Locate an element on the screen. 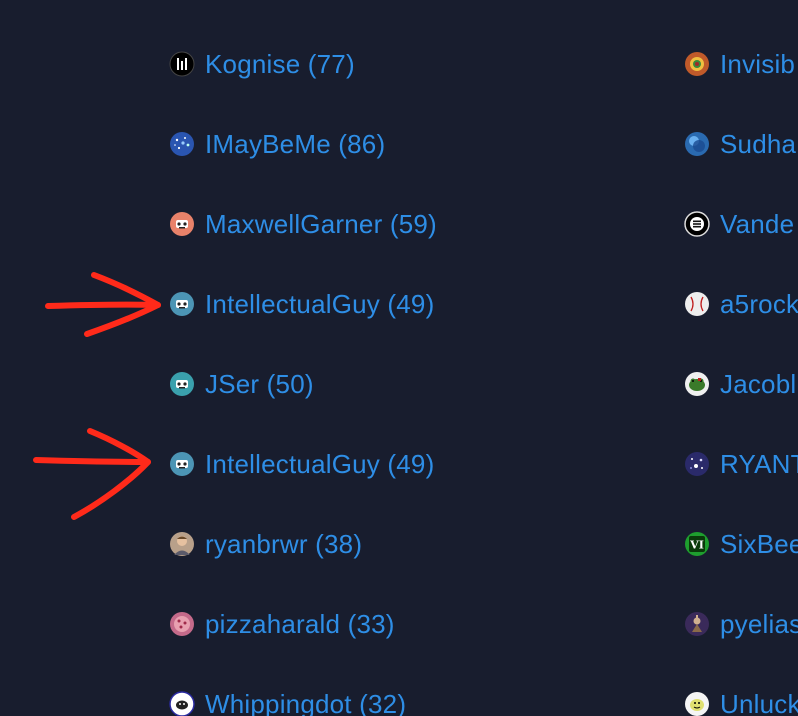  username-link: Unluck is located at coordinates (759, 702).